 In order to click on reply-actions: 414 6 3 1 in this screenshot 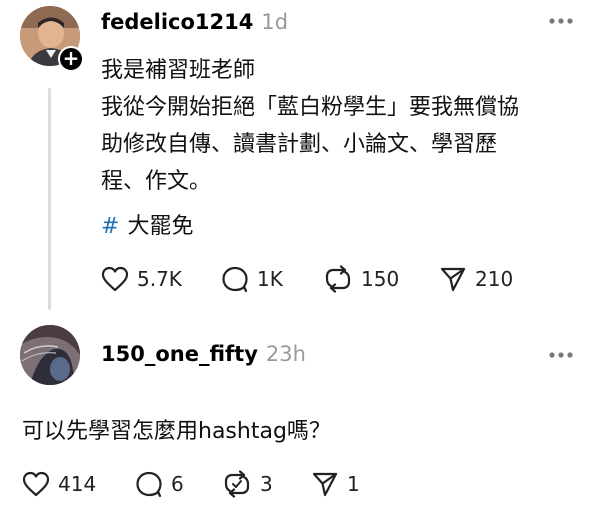, I will do `click(191, 484)`.